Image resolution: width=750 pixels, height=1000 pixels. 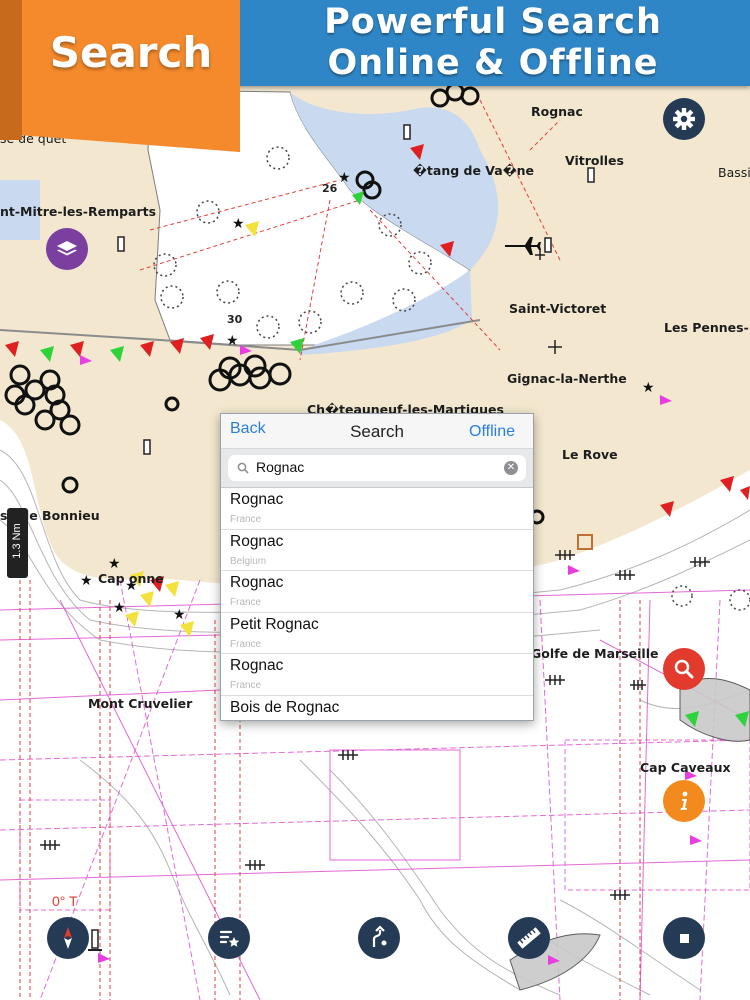 What do you see at coordinates (493, 22) in the screenshot?
I see `banner-title-line1: Powerful Search` at bounding box center [493, 22].